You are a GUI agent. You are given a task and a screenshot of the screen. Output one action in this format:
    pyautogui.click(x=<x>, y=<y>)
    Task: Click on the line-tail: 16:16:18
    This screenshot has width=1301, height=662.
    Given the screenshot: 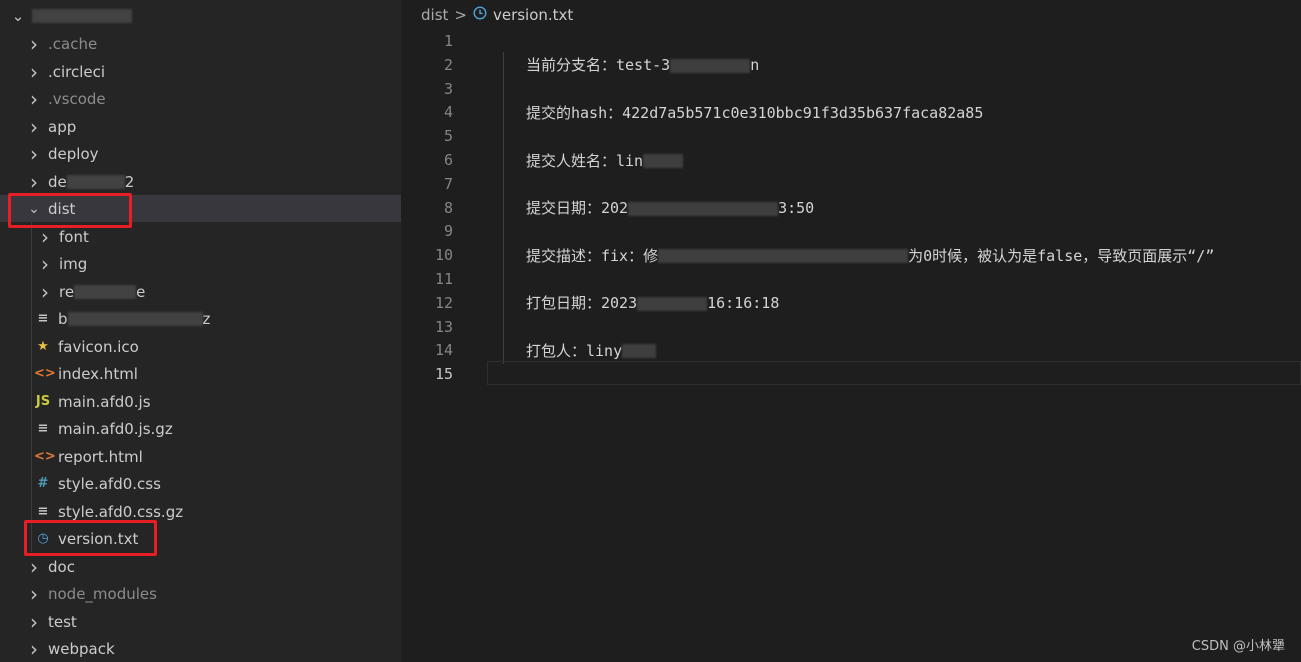 What is the action you would take?
    pyautogui.click(x=743, y=303)
    